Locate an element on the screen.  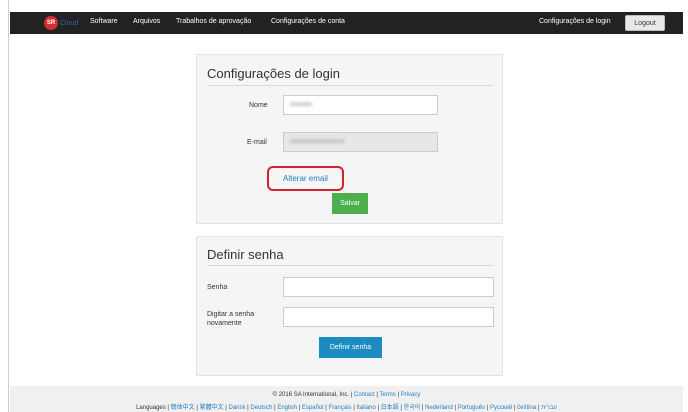
brand-text: Cloud is located at coordinates (69, 23).